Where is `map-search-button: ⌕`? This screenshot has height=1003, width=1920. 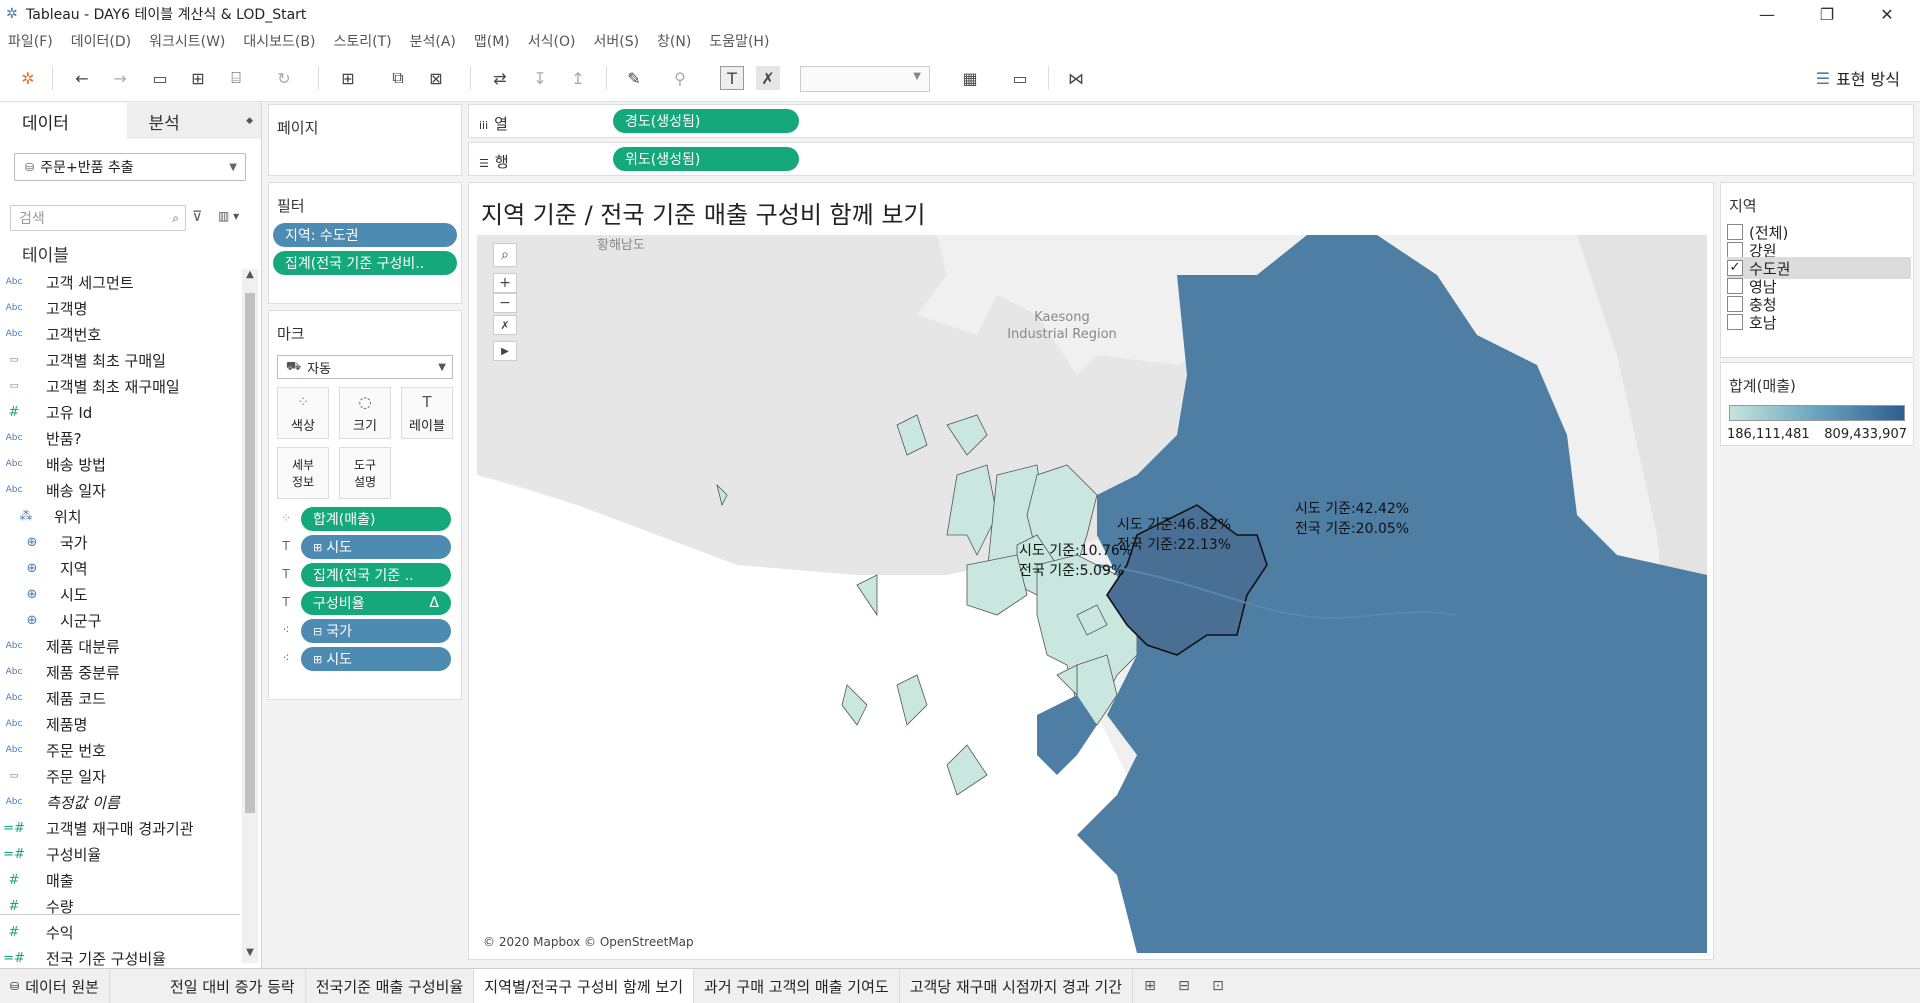
map-search-button: ⌕ is located at coordinates (505, 255).